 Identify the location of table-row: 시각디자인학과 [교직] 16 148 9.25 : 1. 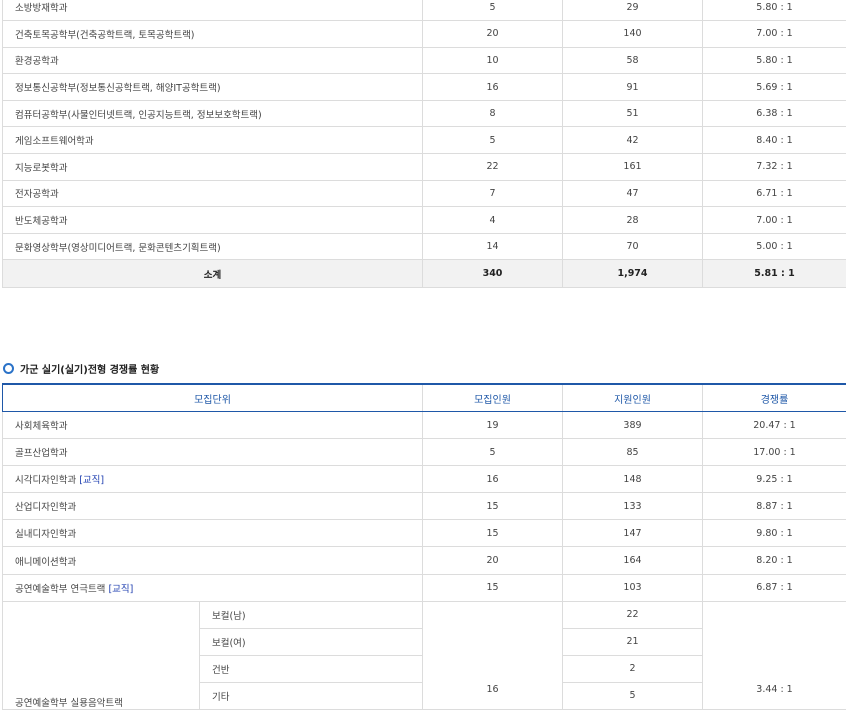
(424, 479).